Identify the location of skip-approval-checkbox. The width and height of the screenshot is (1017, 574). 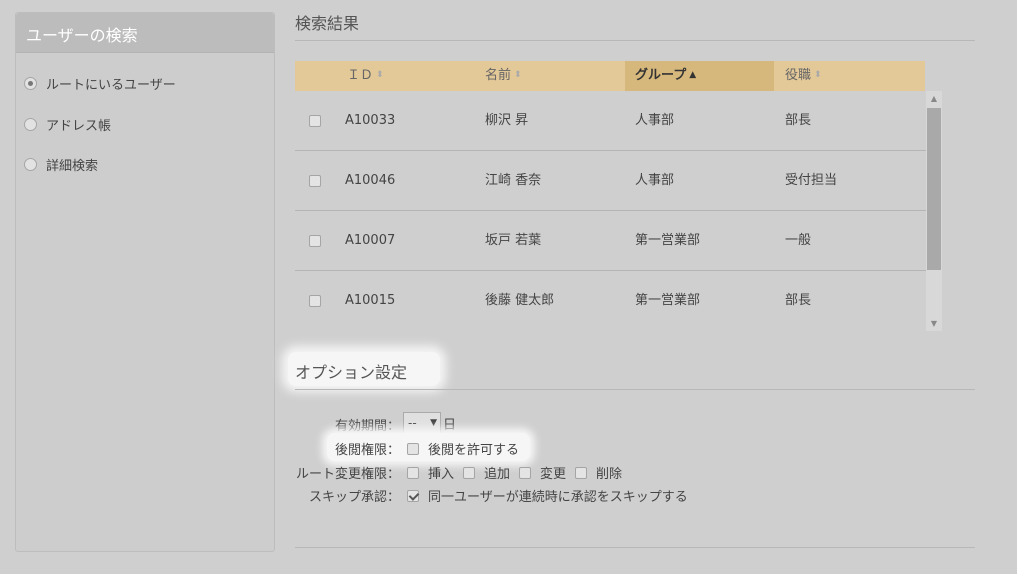
(413, 495).